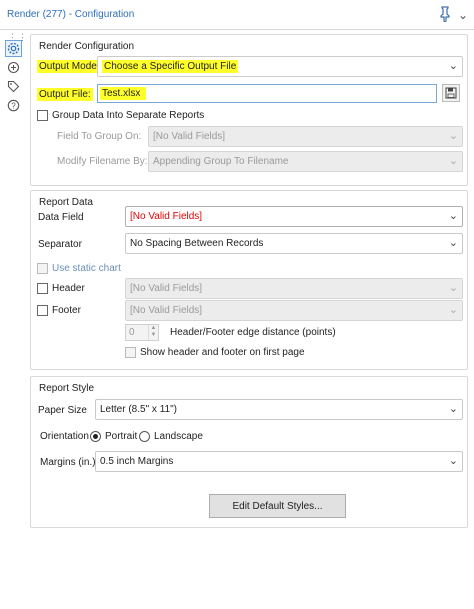 The width and height of the screenshot is (474, 609). I want to click on static-chart-checkbox, so click(42, 268).